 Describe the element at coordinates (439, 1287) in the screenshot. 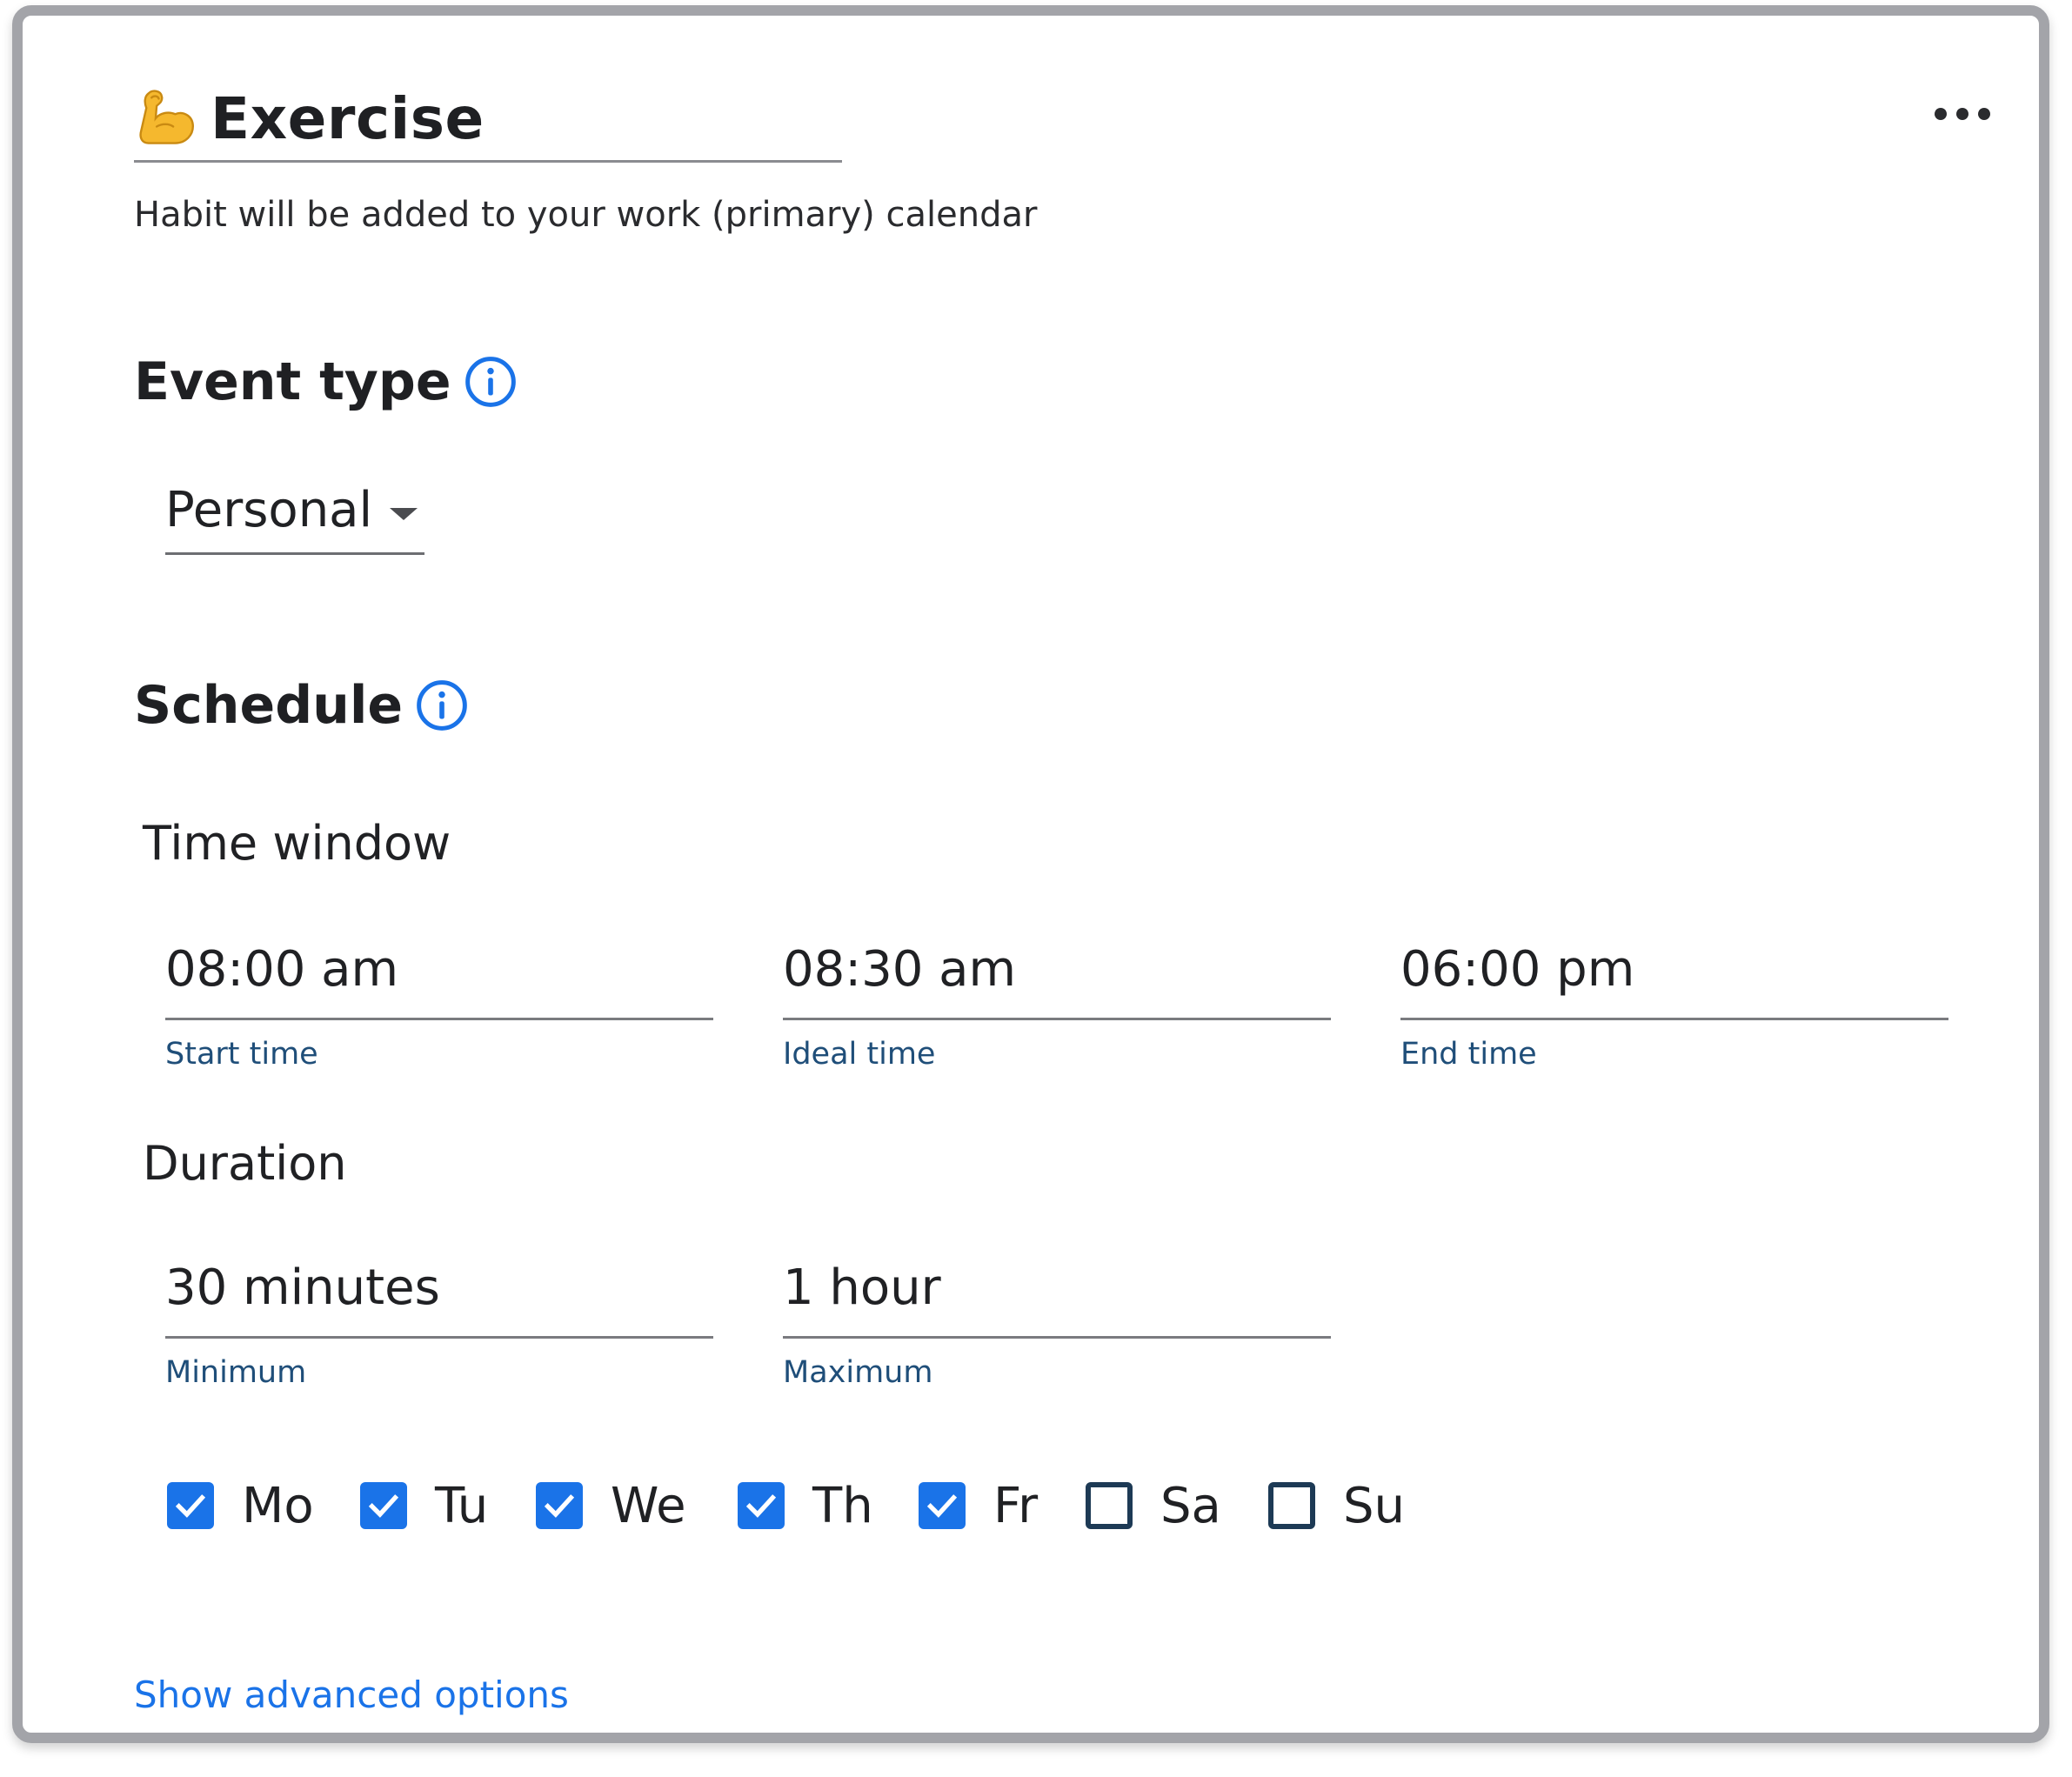

I see `min-duration-input` at that location.